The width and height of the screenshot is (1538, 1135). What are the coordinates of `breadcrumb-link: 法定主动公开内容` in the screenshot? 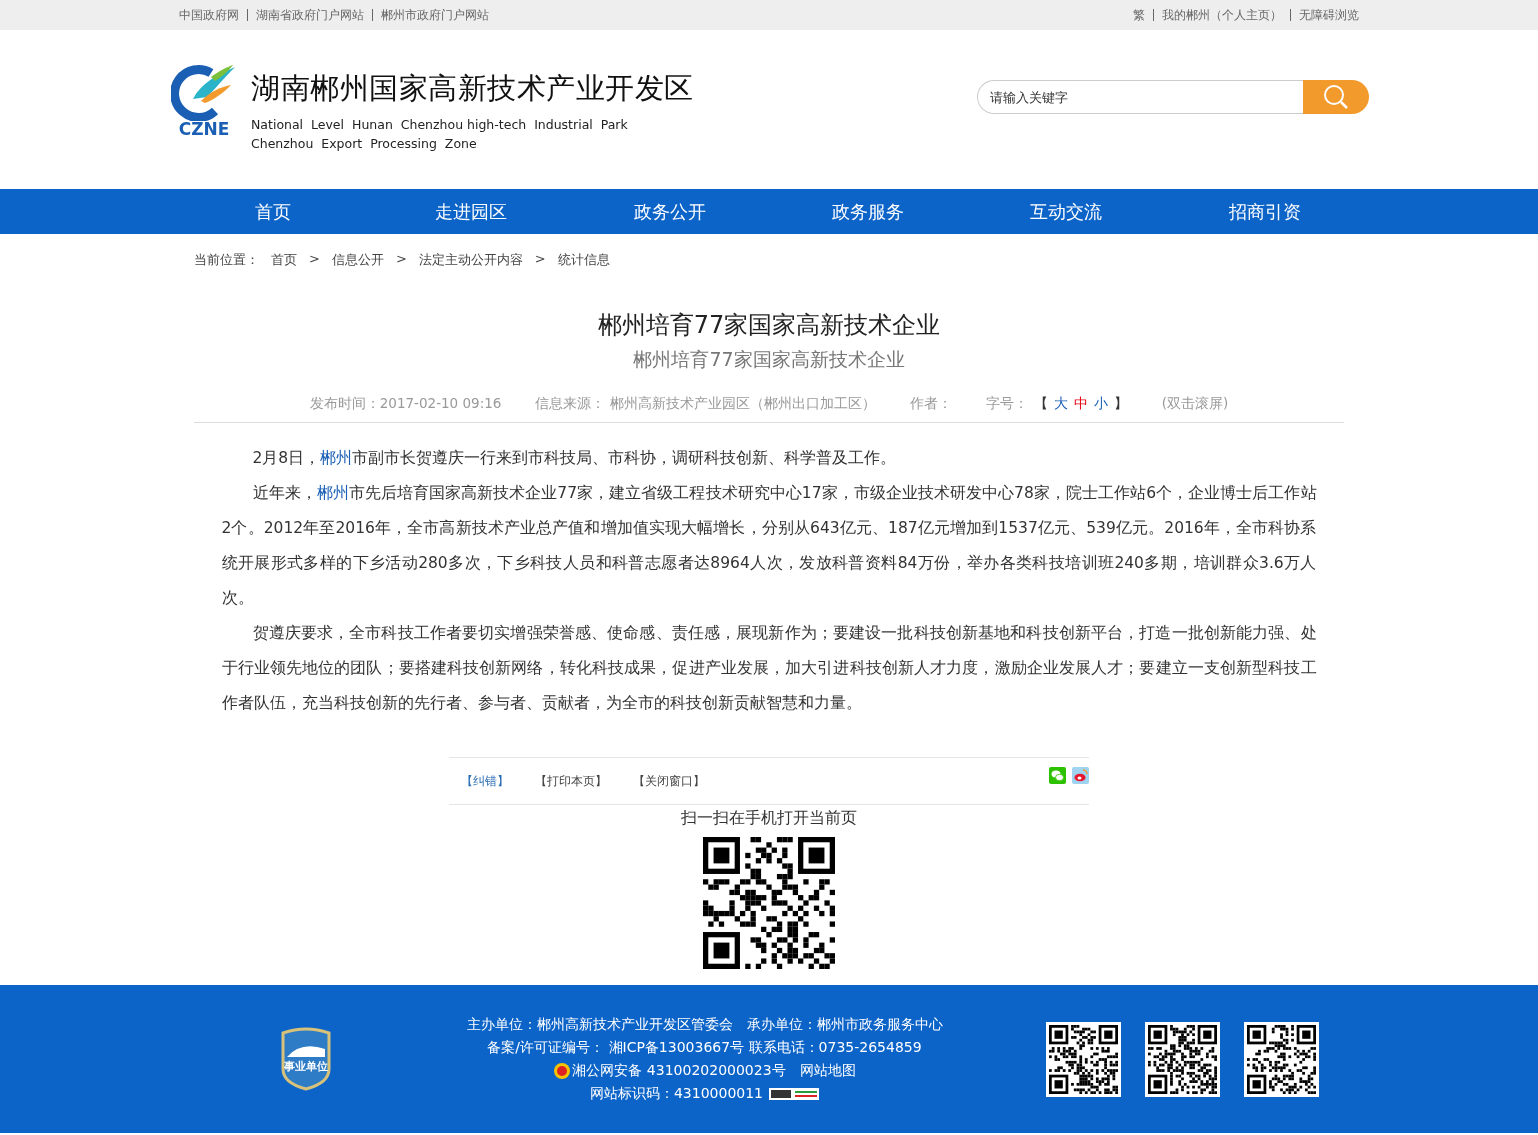 It's located at (470, 260).